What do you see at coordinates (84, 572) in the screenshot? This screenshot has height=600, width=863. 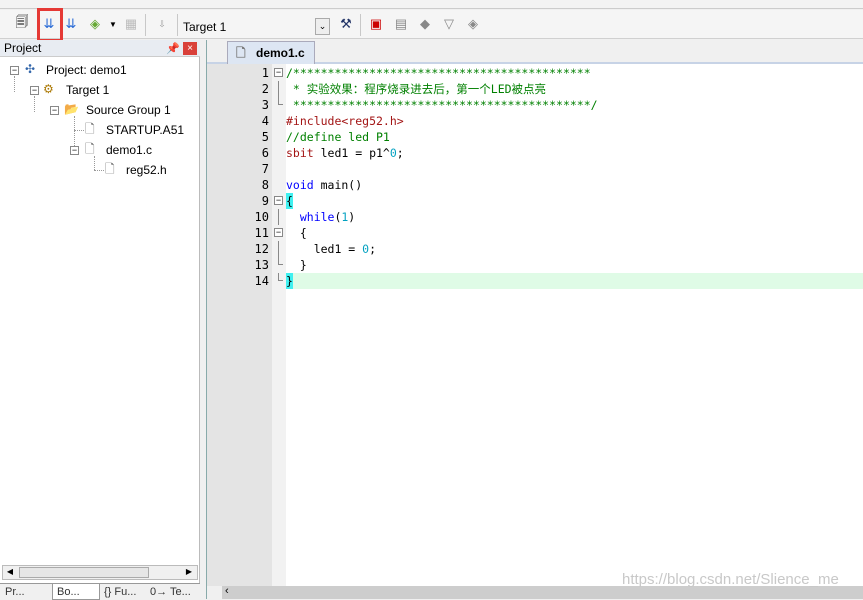 I see `scroll-thumb` at bounding box center [84, 572].